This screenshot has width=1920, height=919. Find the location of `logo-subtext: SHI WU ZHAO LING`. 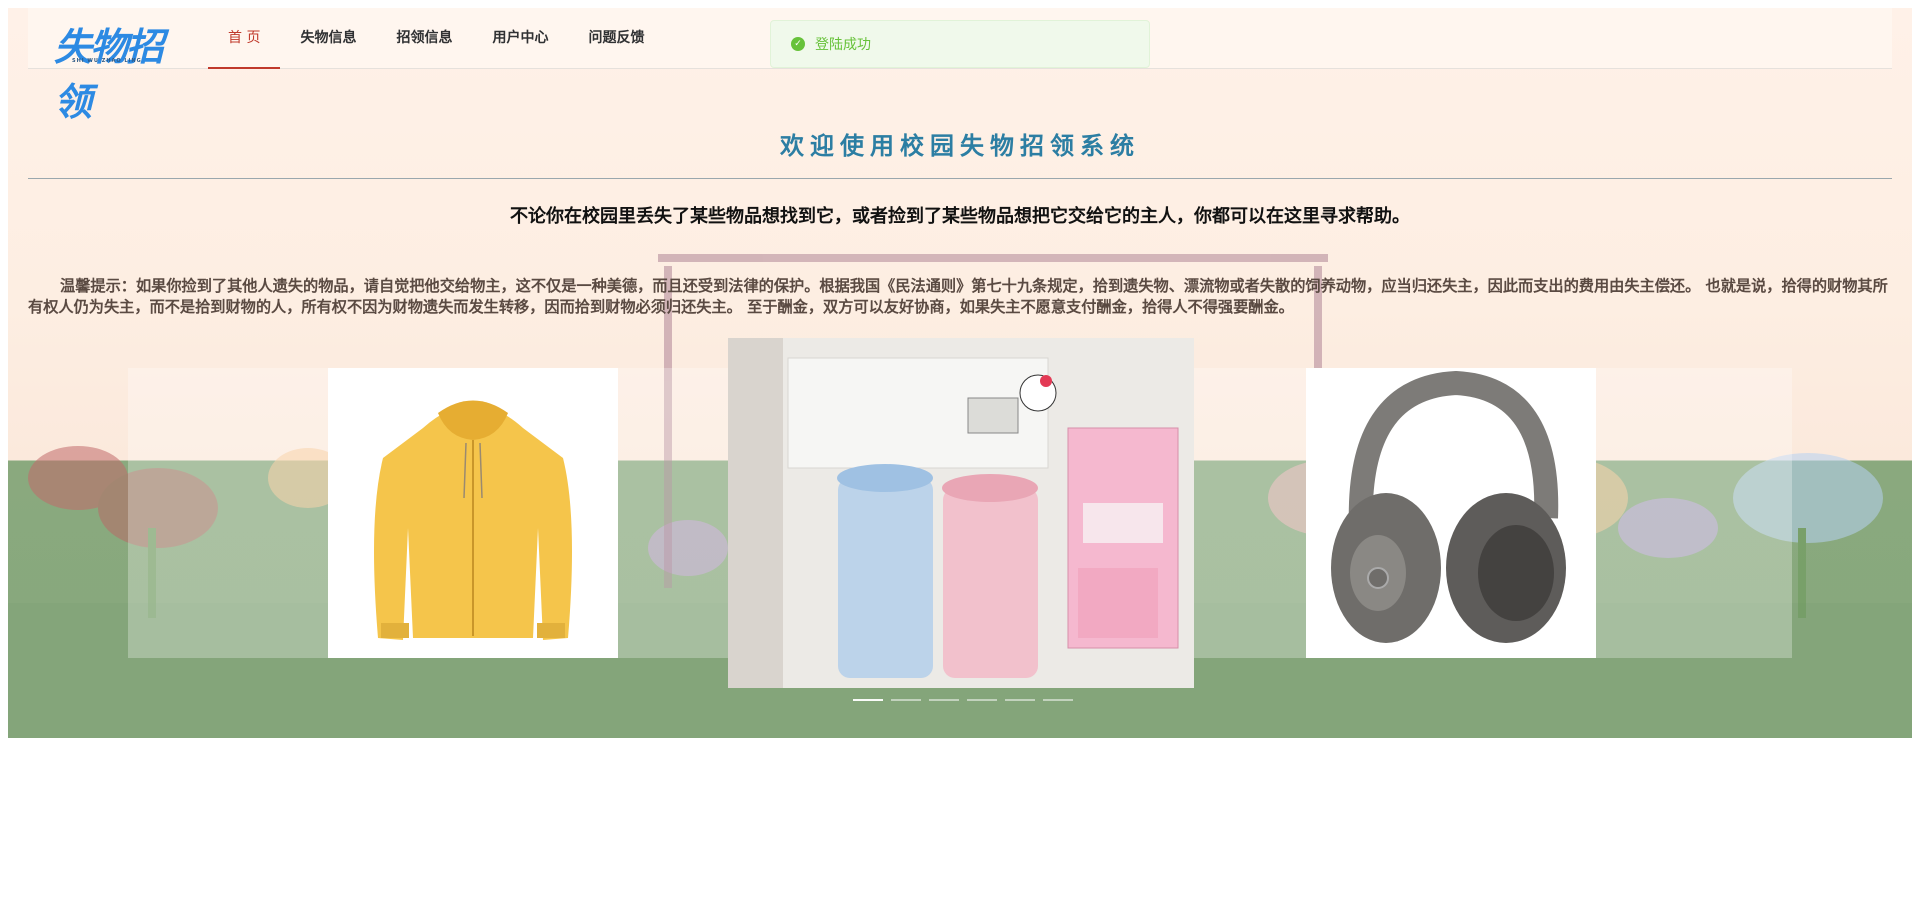

logo-subtext: SHI WU ZHAO LING is located at coordinates (107, 61).